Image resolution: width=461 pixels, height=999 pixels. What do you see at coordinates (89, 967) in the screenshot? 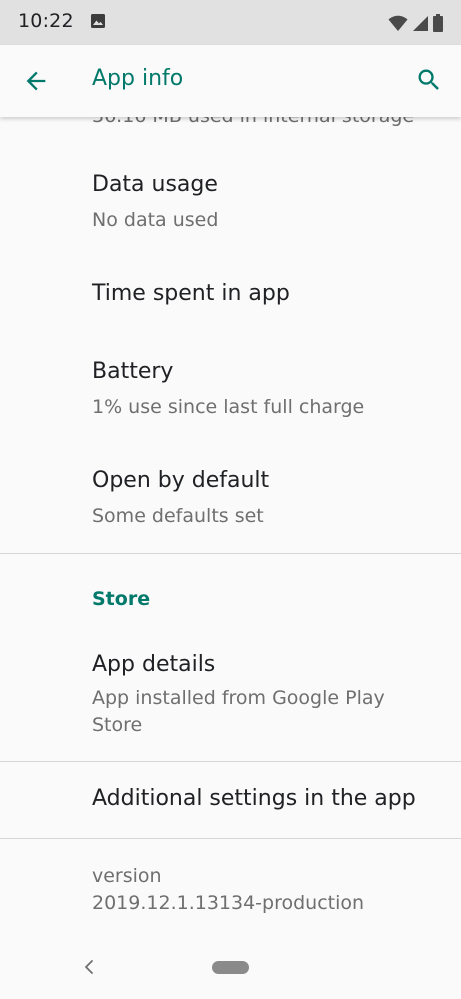
I see `nav-back-icon` at bounding box center [89, 967].